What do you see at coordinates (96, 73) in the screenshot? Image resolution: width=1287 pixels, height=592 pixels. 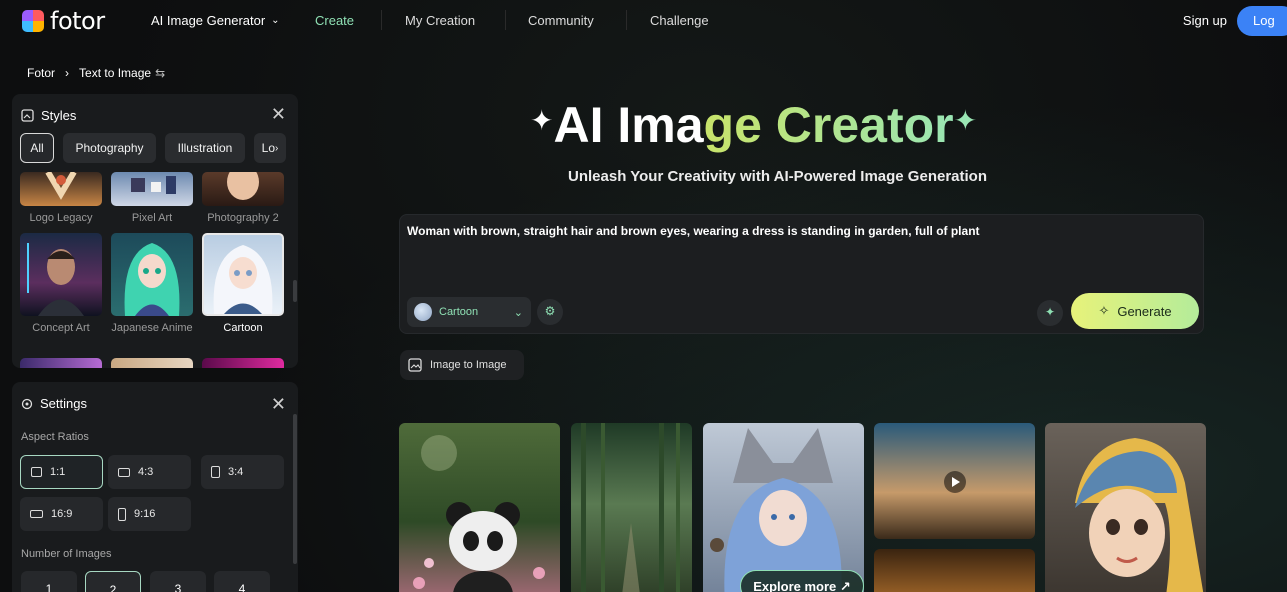 I see `breadcrumb: Fotor › Text to Image ⇆` at bounding box center [96, 73].